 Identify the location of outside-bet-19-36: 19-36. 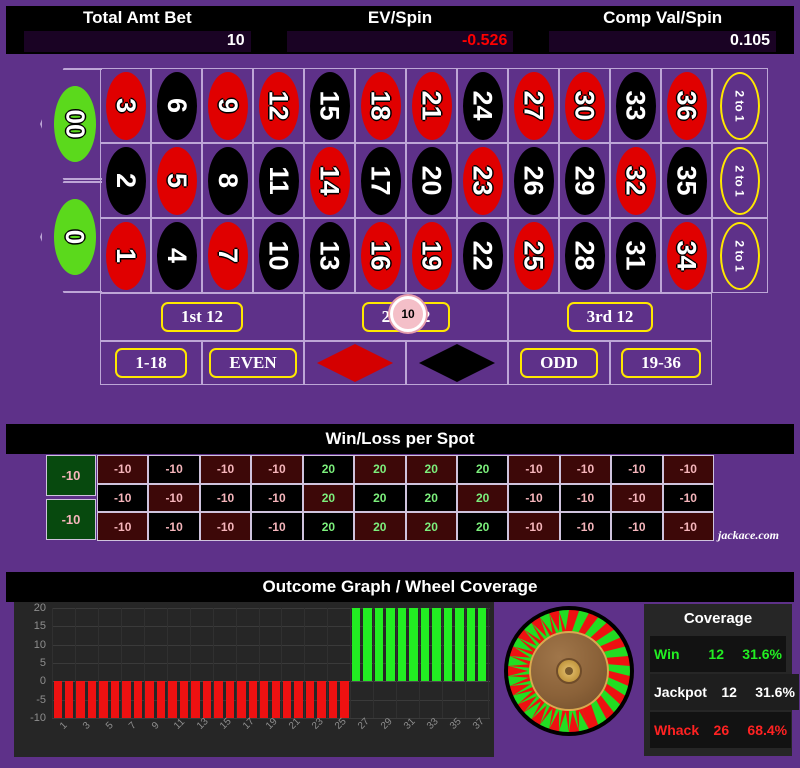
(661, 363).